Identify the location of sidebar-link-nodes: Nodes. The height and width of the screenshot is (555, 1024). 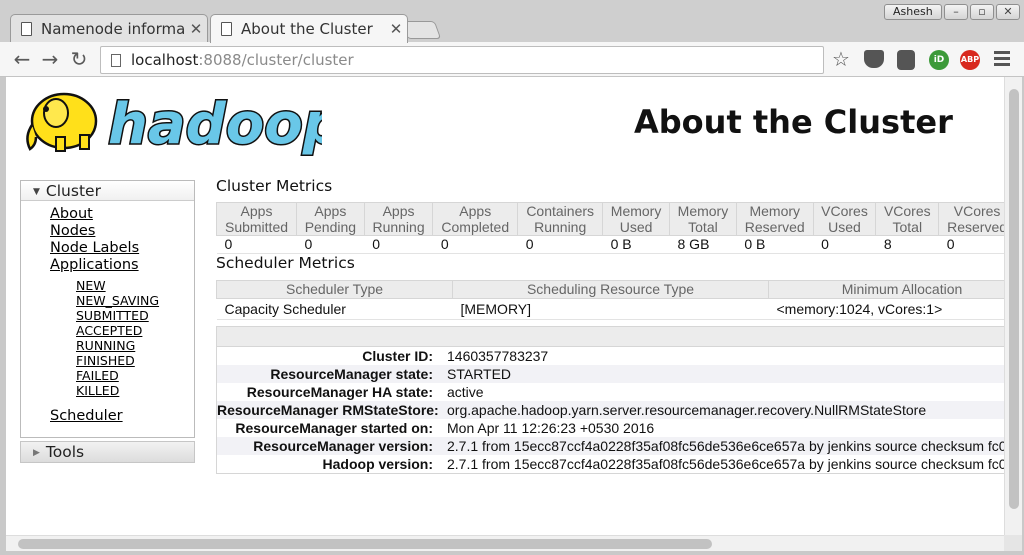
(72, 231).